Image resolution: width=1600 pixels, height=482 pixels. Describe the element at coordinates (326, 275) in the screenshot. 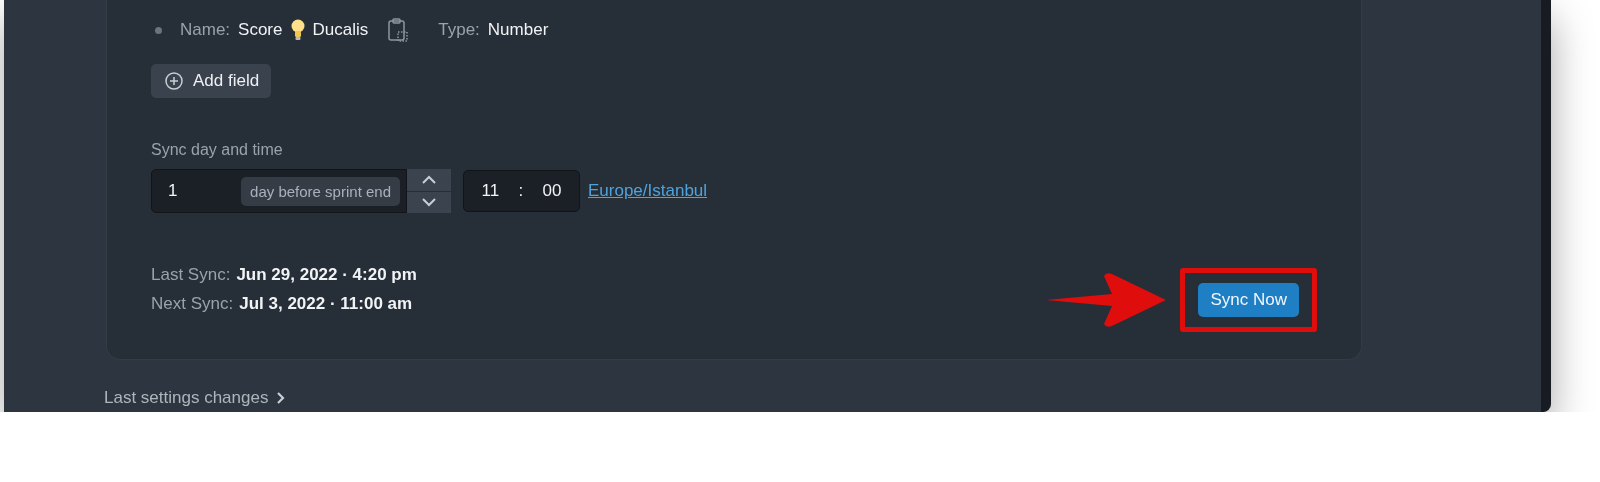

I see `sync-date: Jun 29, 2022 · 4:20 pm` at that location.